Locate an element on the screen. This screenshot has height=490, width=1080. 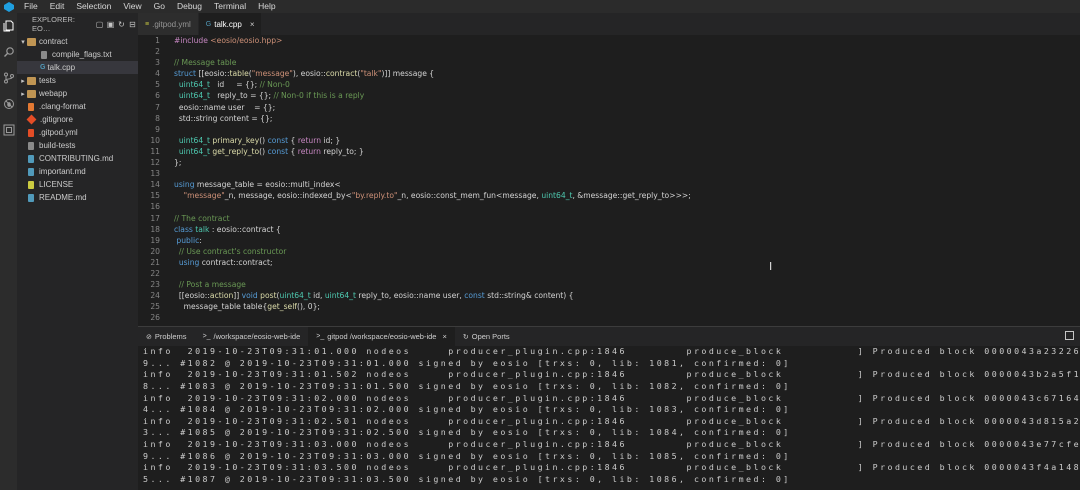
panel-tab: >_/workspace/eosio-web-ide is located at coordinates (252, 337).